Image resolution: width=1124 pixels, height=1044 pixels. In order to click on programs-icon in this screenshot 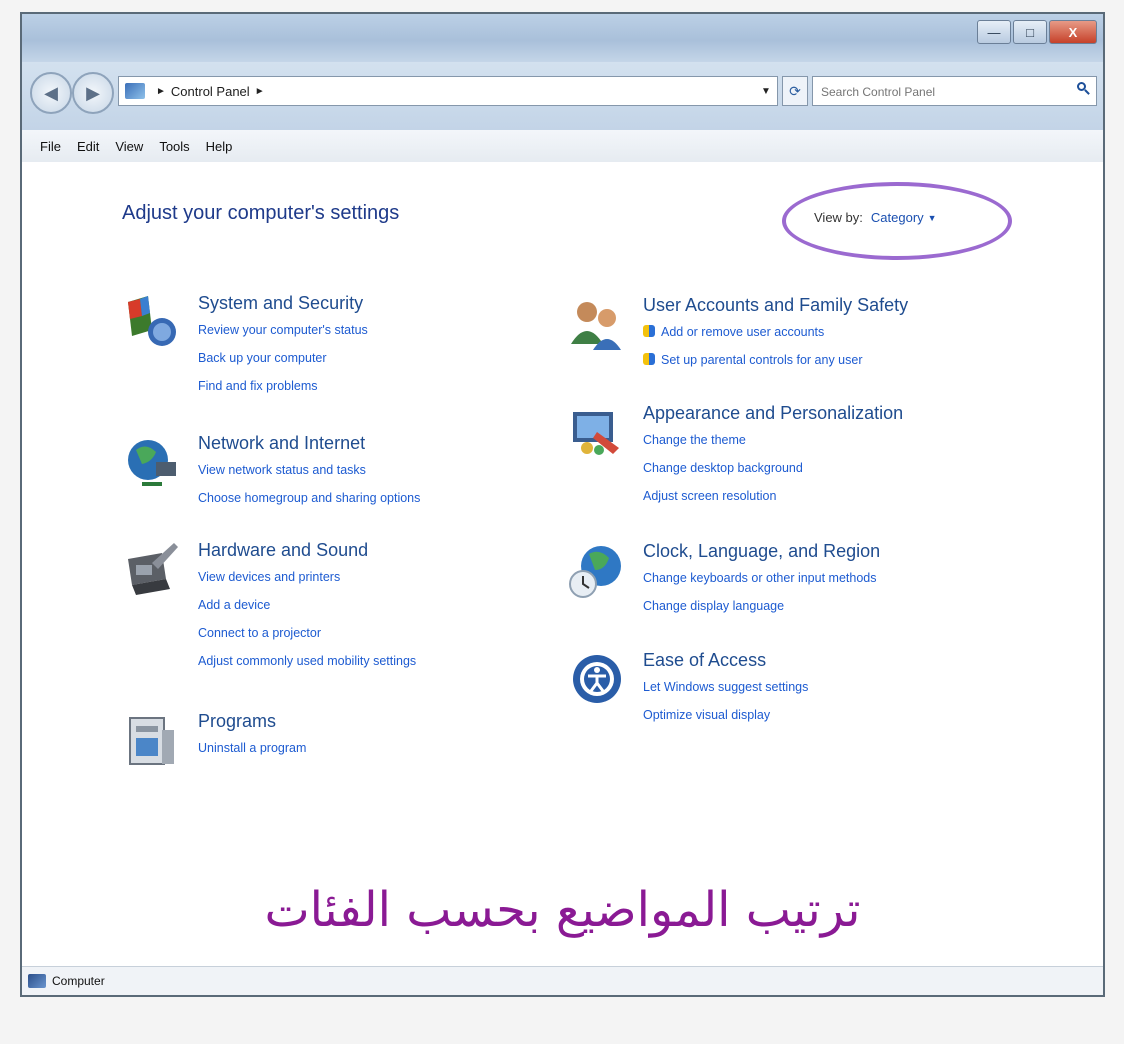, I will do `click(151, 741)`.